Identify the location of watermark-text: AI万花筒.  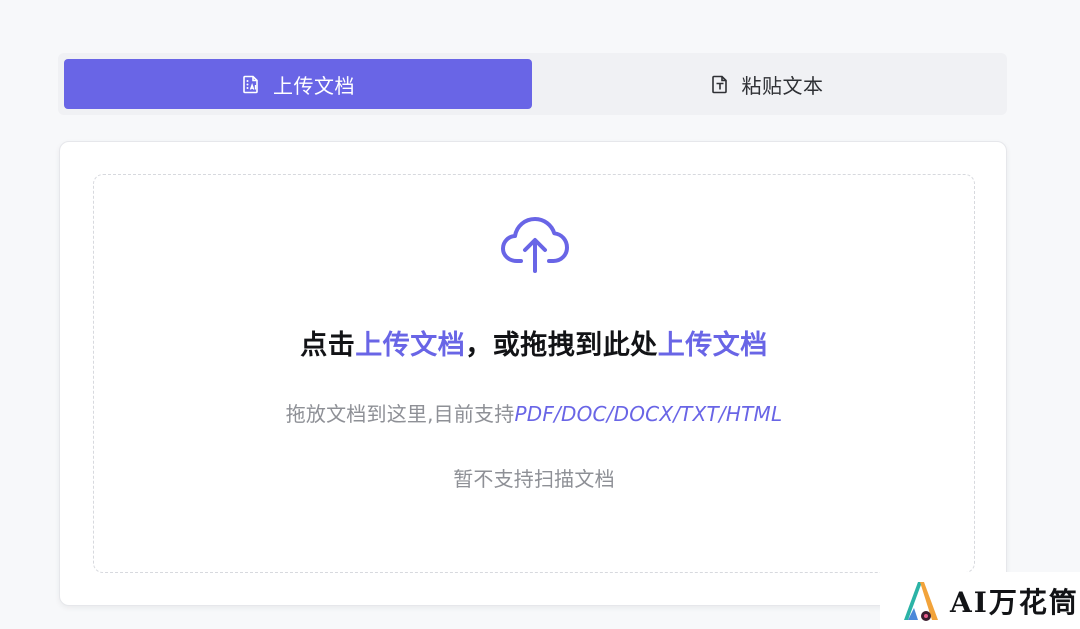
(1014, 602).